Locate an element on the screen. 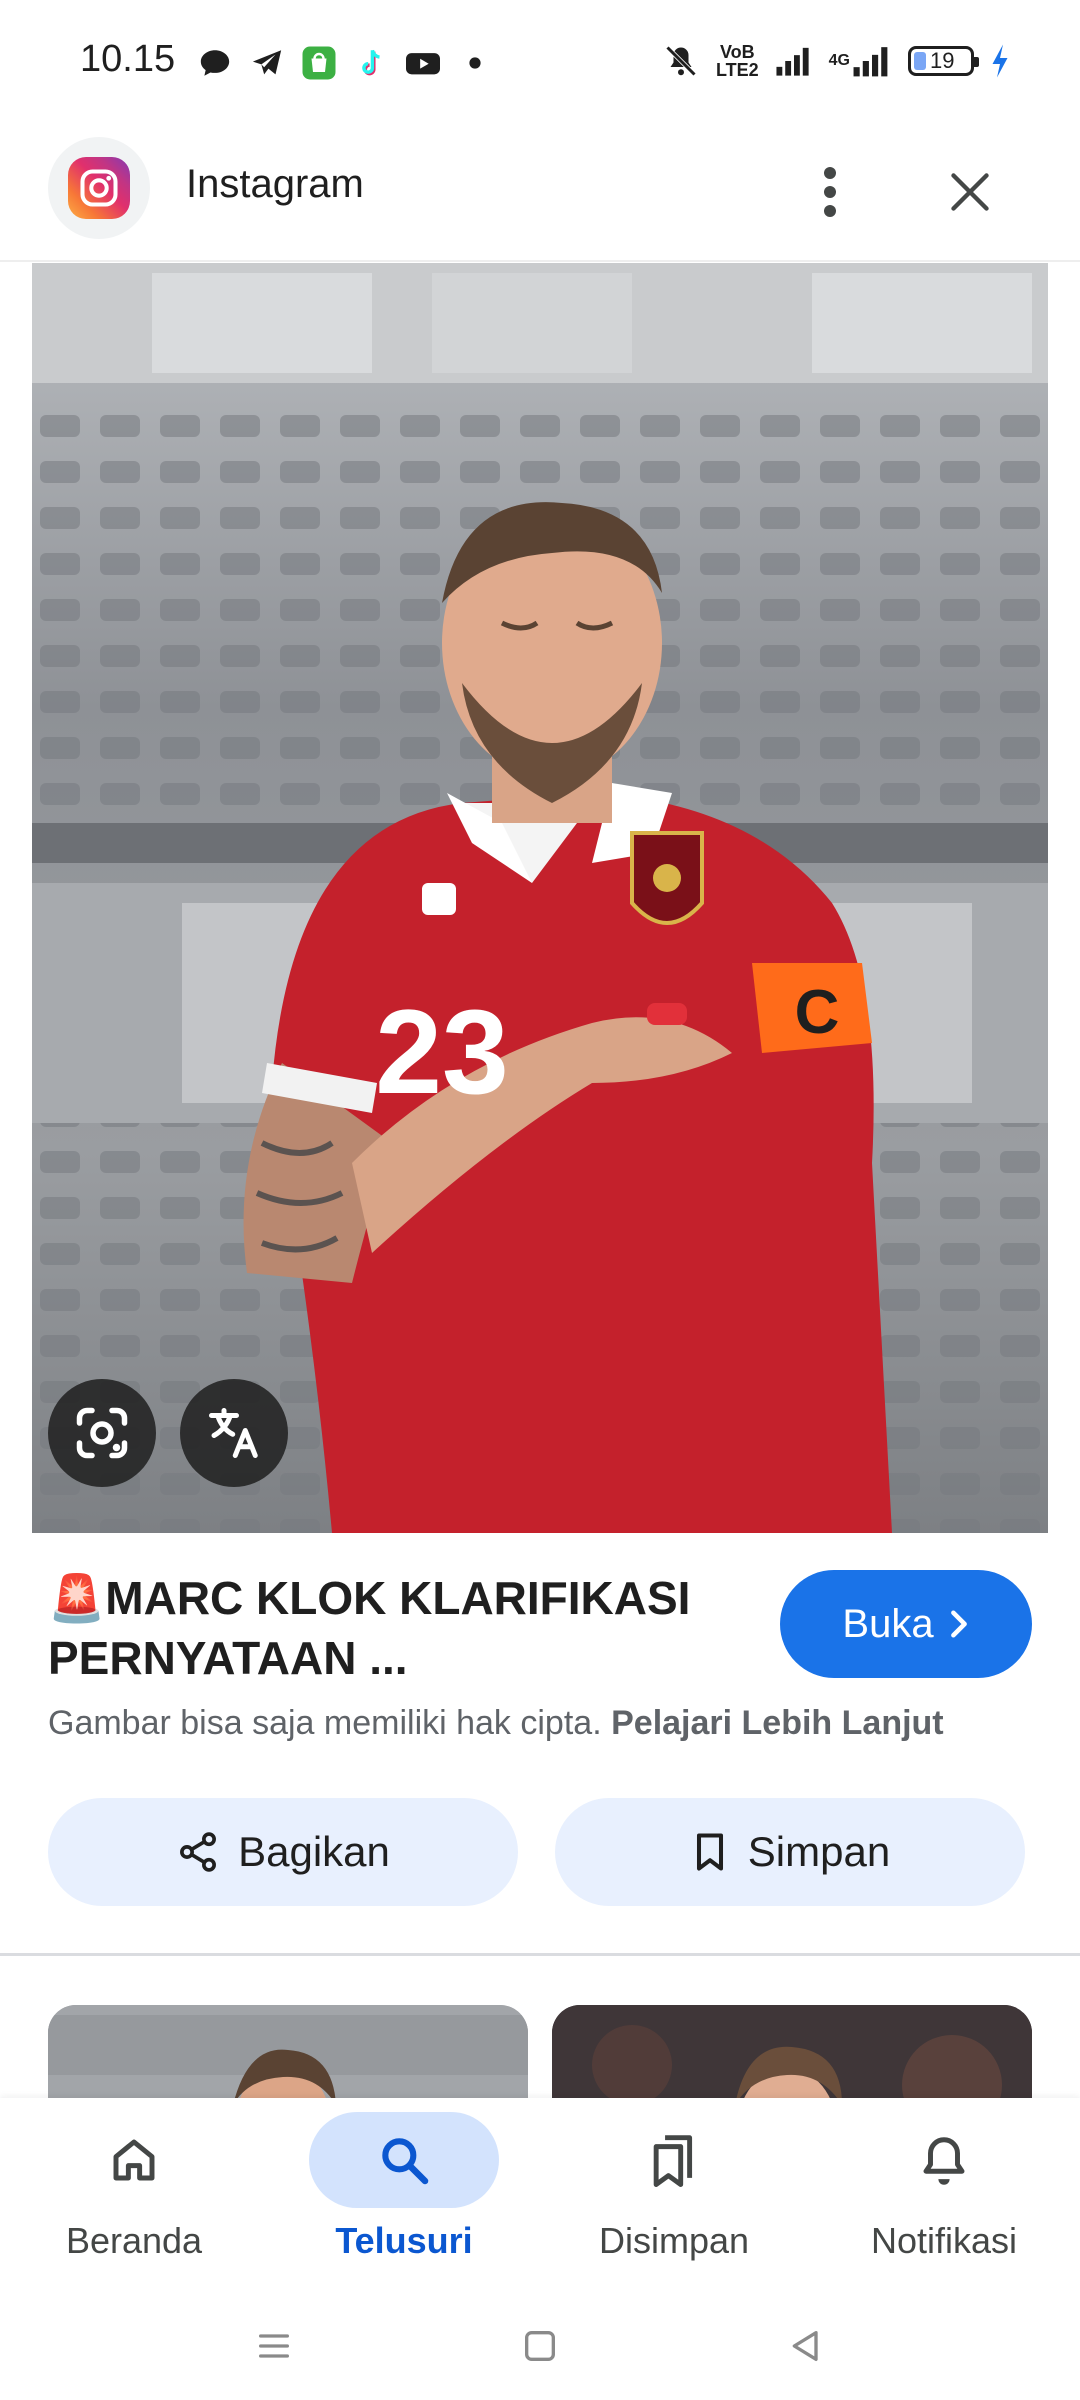 The image size is (1080, 2400). shop-app-icon is located at coordinates (319, 63).